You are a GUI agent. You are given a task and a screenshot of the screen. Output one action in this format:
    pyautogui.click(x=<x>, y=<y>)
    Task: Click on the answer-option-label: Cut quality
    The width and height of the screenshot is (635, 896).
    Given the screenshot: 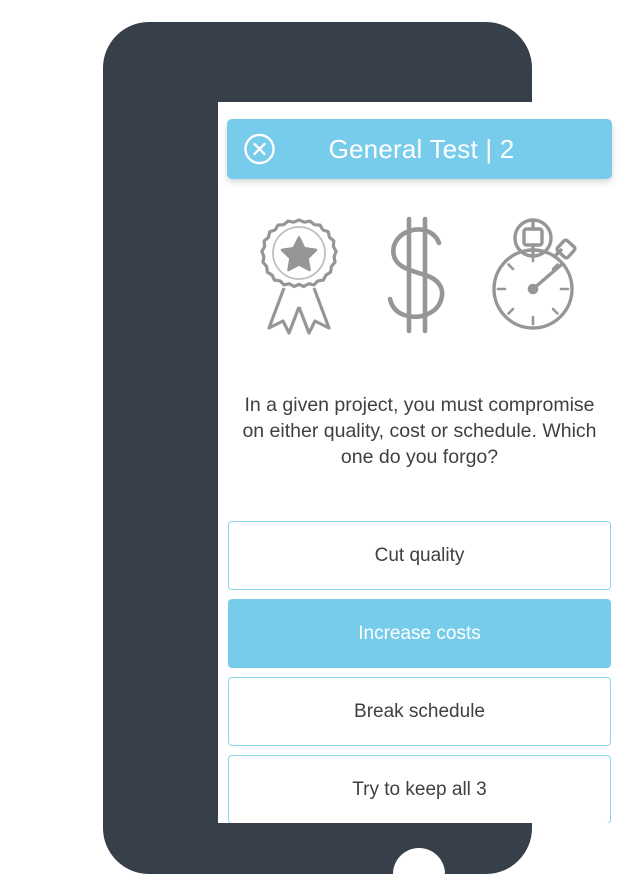 What is the action you would take?
    pyautogui.click(x=419, y=555)
    